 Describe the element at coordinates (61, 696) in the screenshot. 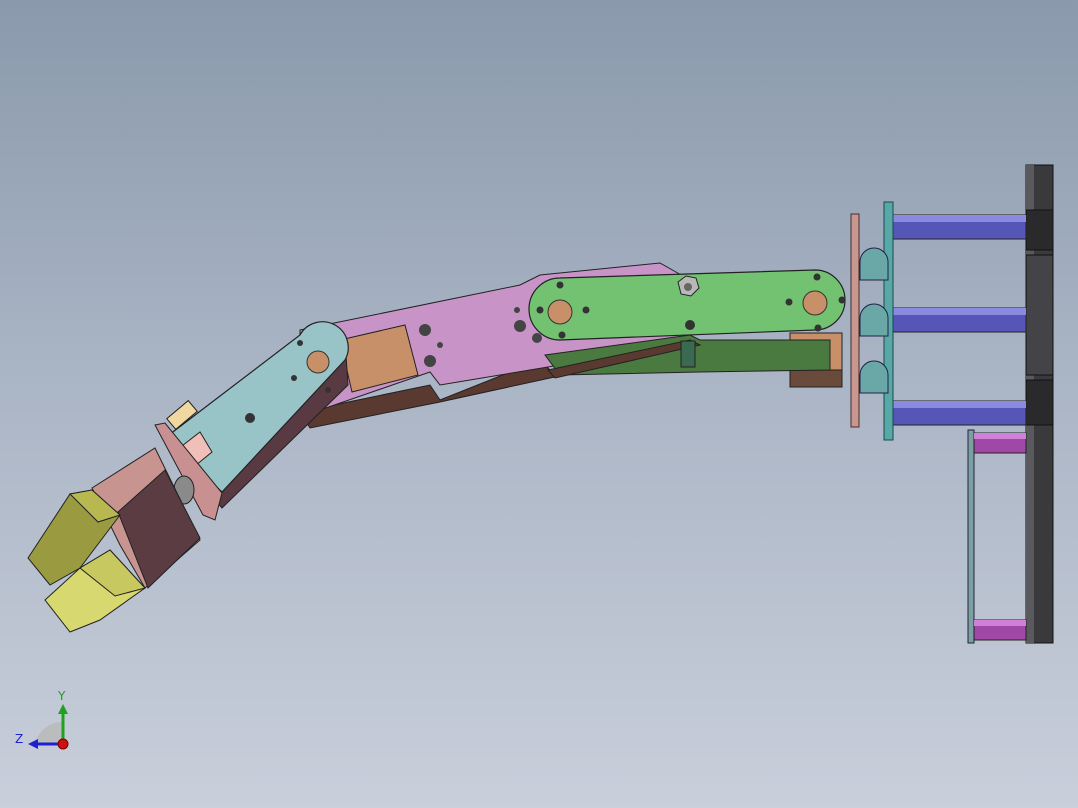

I see `y-axis-label: Y` at that location.